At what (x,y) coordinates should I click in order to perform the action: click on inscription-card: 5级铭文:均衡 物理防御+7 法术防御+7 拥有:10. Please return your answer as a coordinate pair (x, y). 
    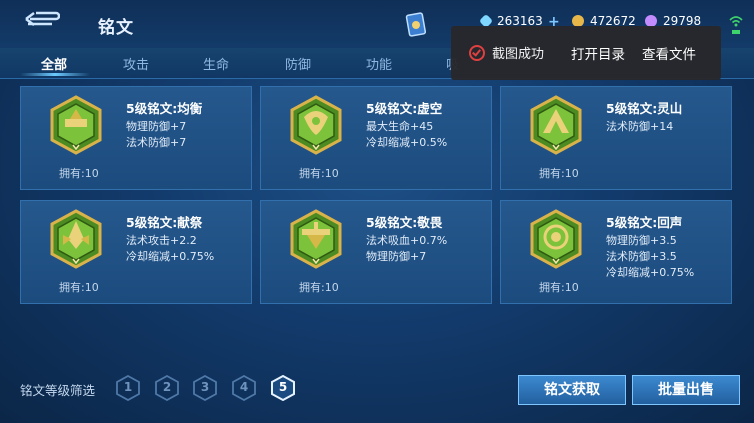
    Looking at the image, I should click on (136, 138).